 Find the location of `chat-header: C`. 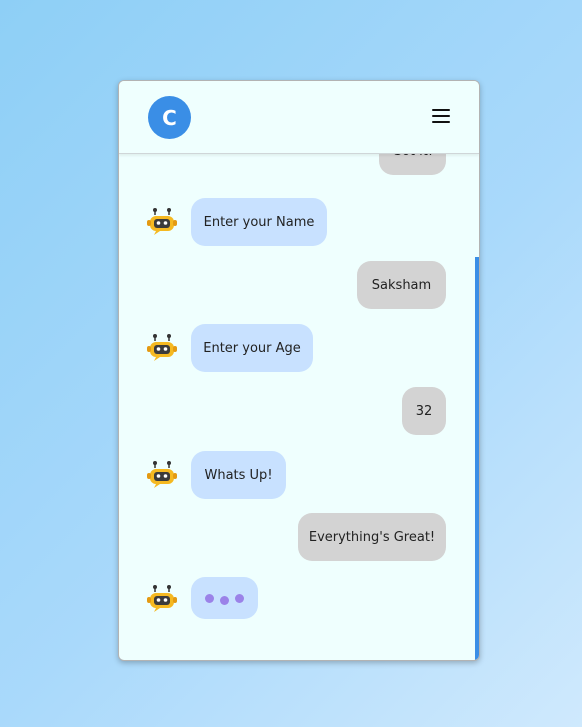

chat-header: C is located at coordinates (299, 117).